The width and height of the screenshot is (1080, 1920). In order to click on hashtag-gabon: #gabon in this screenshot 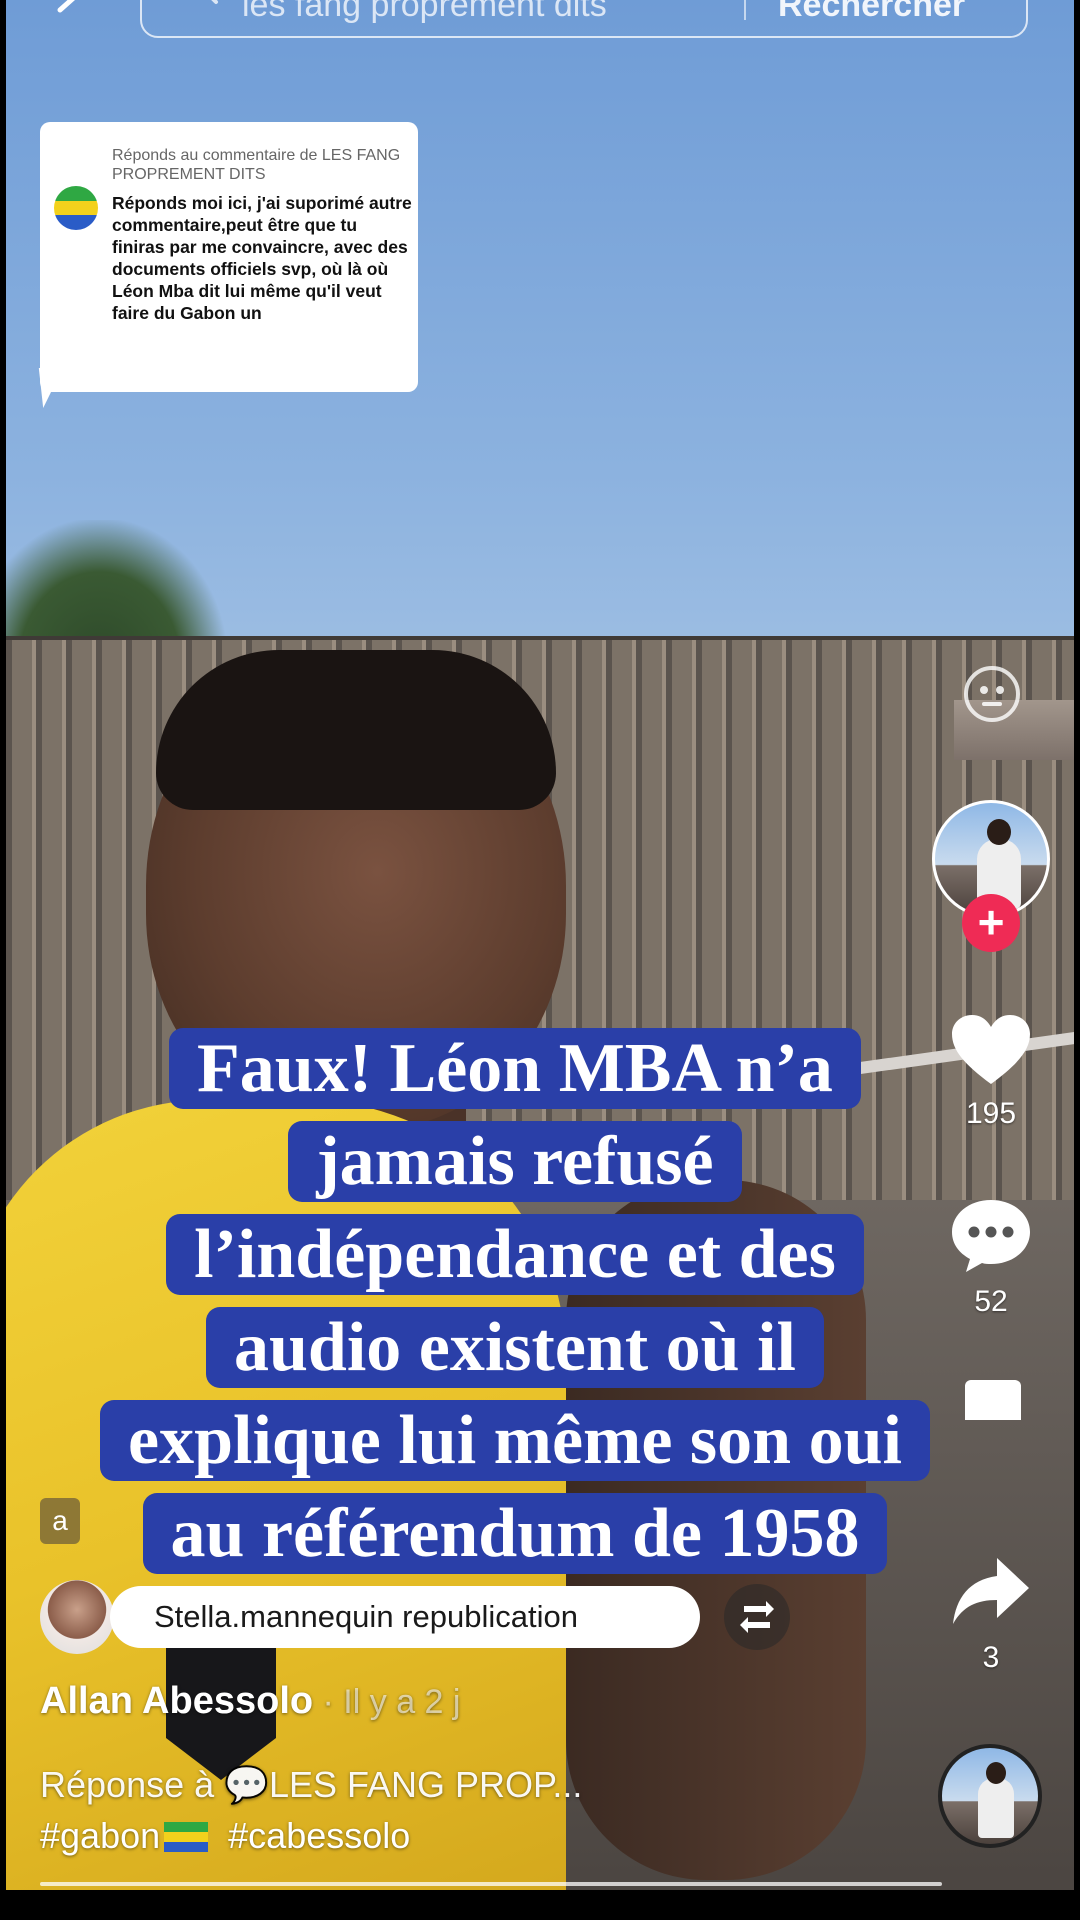, I will do `click(100, 1835)`.